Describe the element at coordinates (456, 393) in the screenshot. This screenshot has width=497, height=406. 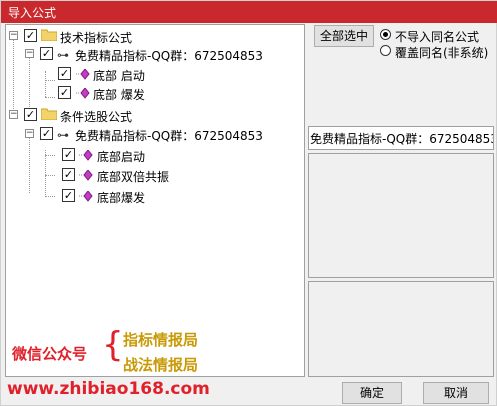
I see `cancel-button: 取消` at that location.